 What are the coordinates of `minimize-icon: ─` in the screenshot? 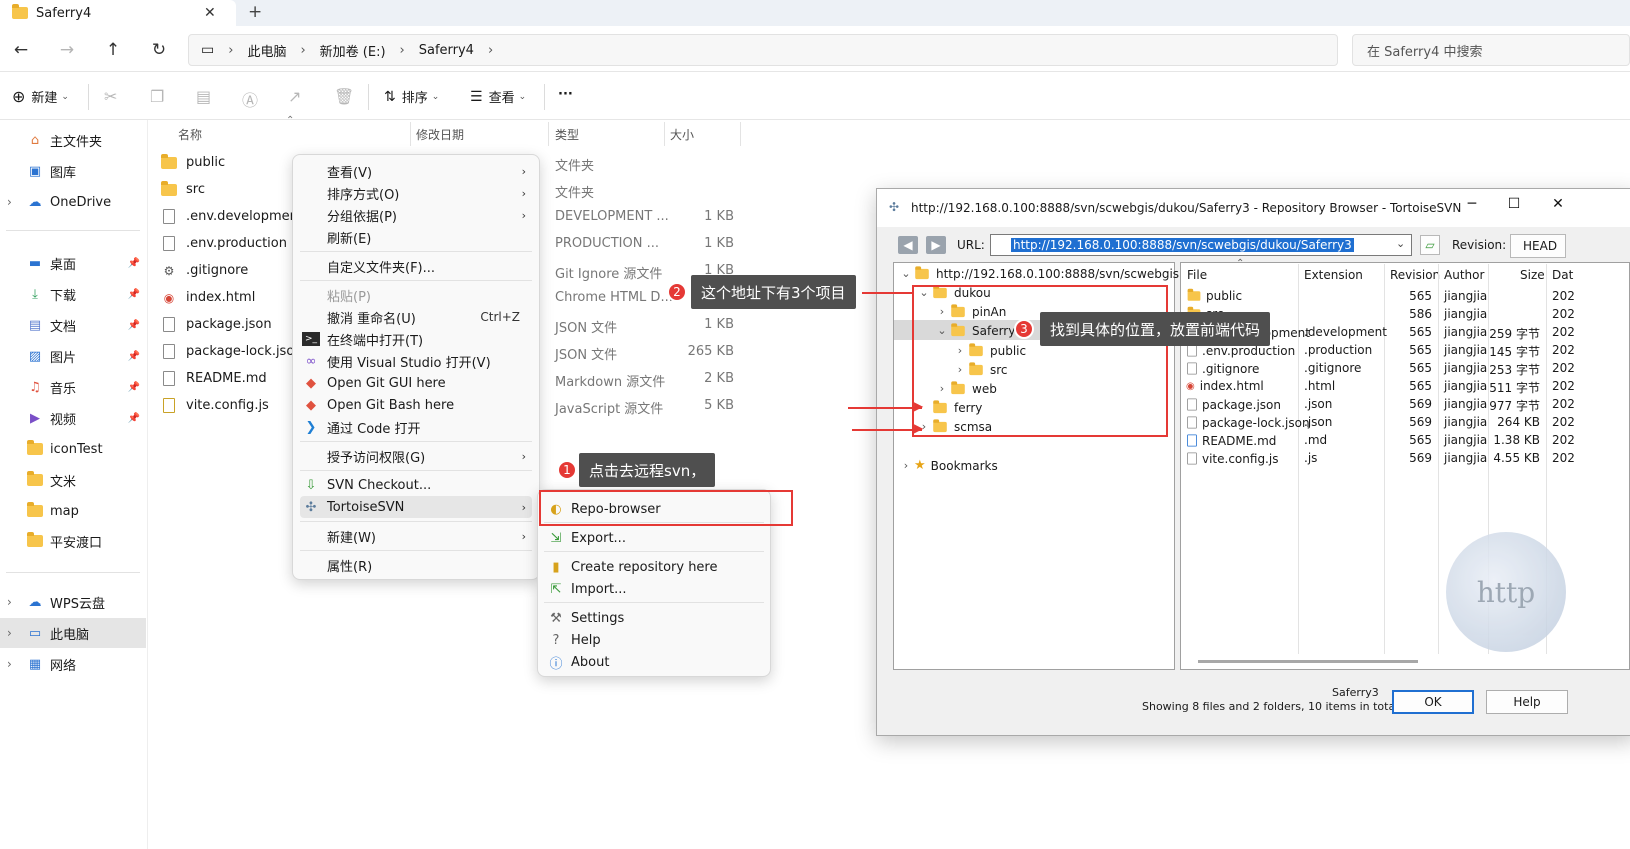 It's located at (1472, 204).